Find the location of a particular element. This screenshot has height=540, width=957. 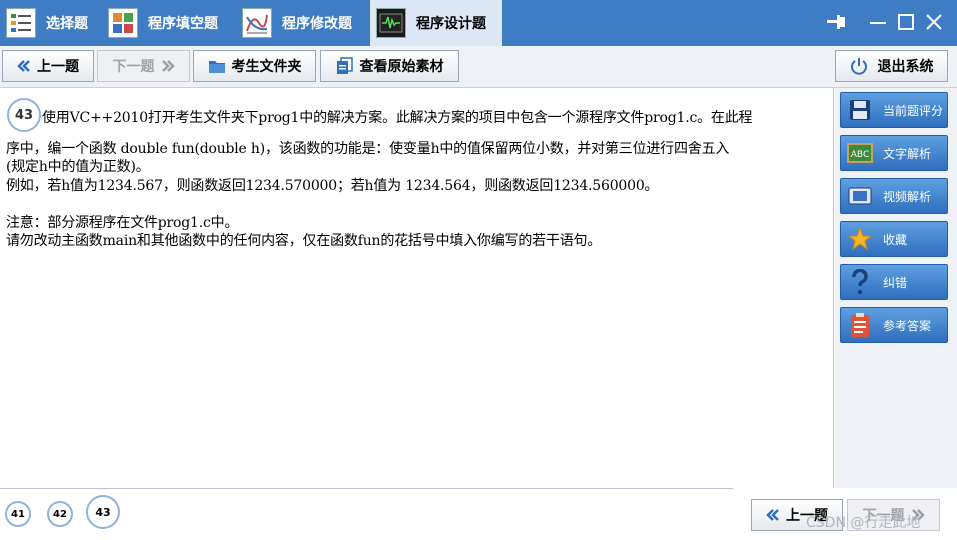

tab-choice: 选择题 is located at coordinates (50, 23).